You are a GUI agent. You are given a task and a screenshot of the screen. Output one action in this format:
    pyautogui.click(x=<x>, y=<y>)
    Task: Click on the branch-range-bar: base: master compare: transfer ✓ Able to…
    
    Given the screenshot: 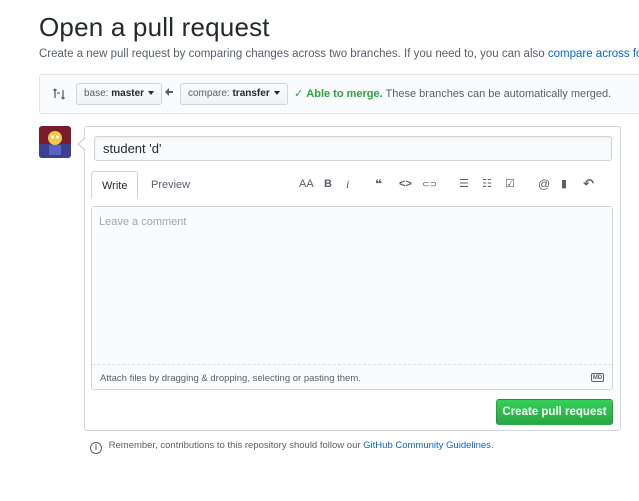 What is the action you would take?
    pyautogui.click(x=339, y=94)
    